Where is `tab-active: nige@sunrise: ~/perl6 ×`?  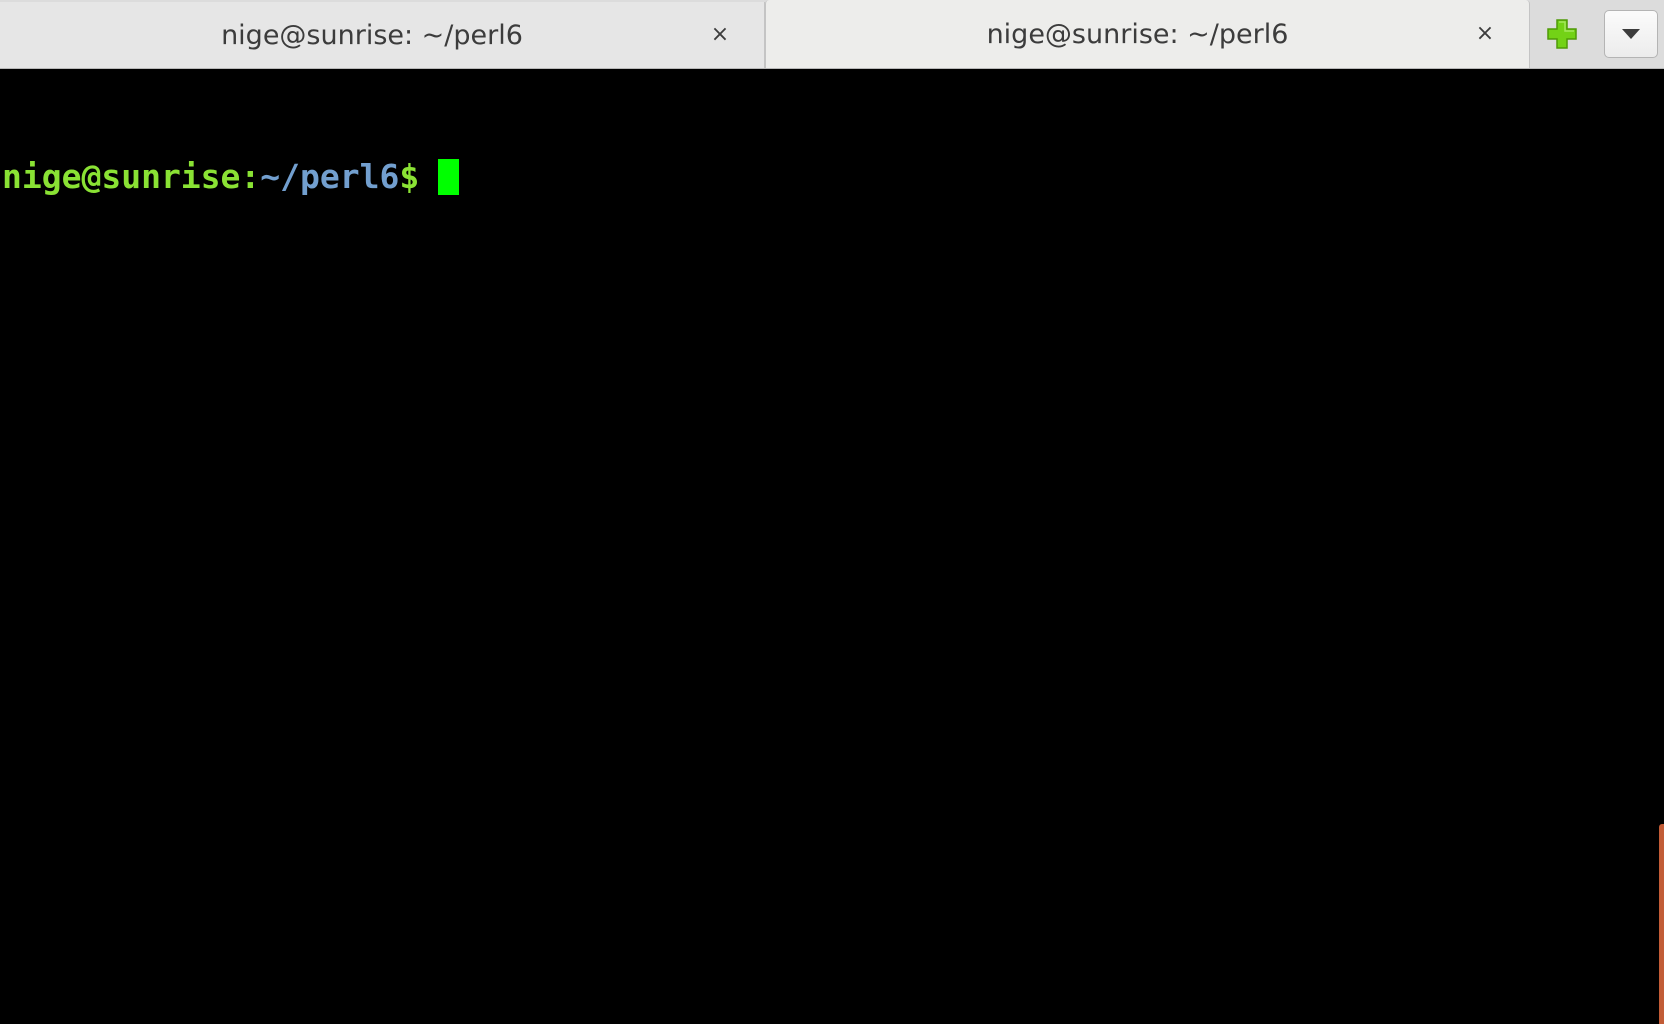
tab-active: nige@sunrise: ~/perl6 × is located at coordinates (1147, 34).